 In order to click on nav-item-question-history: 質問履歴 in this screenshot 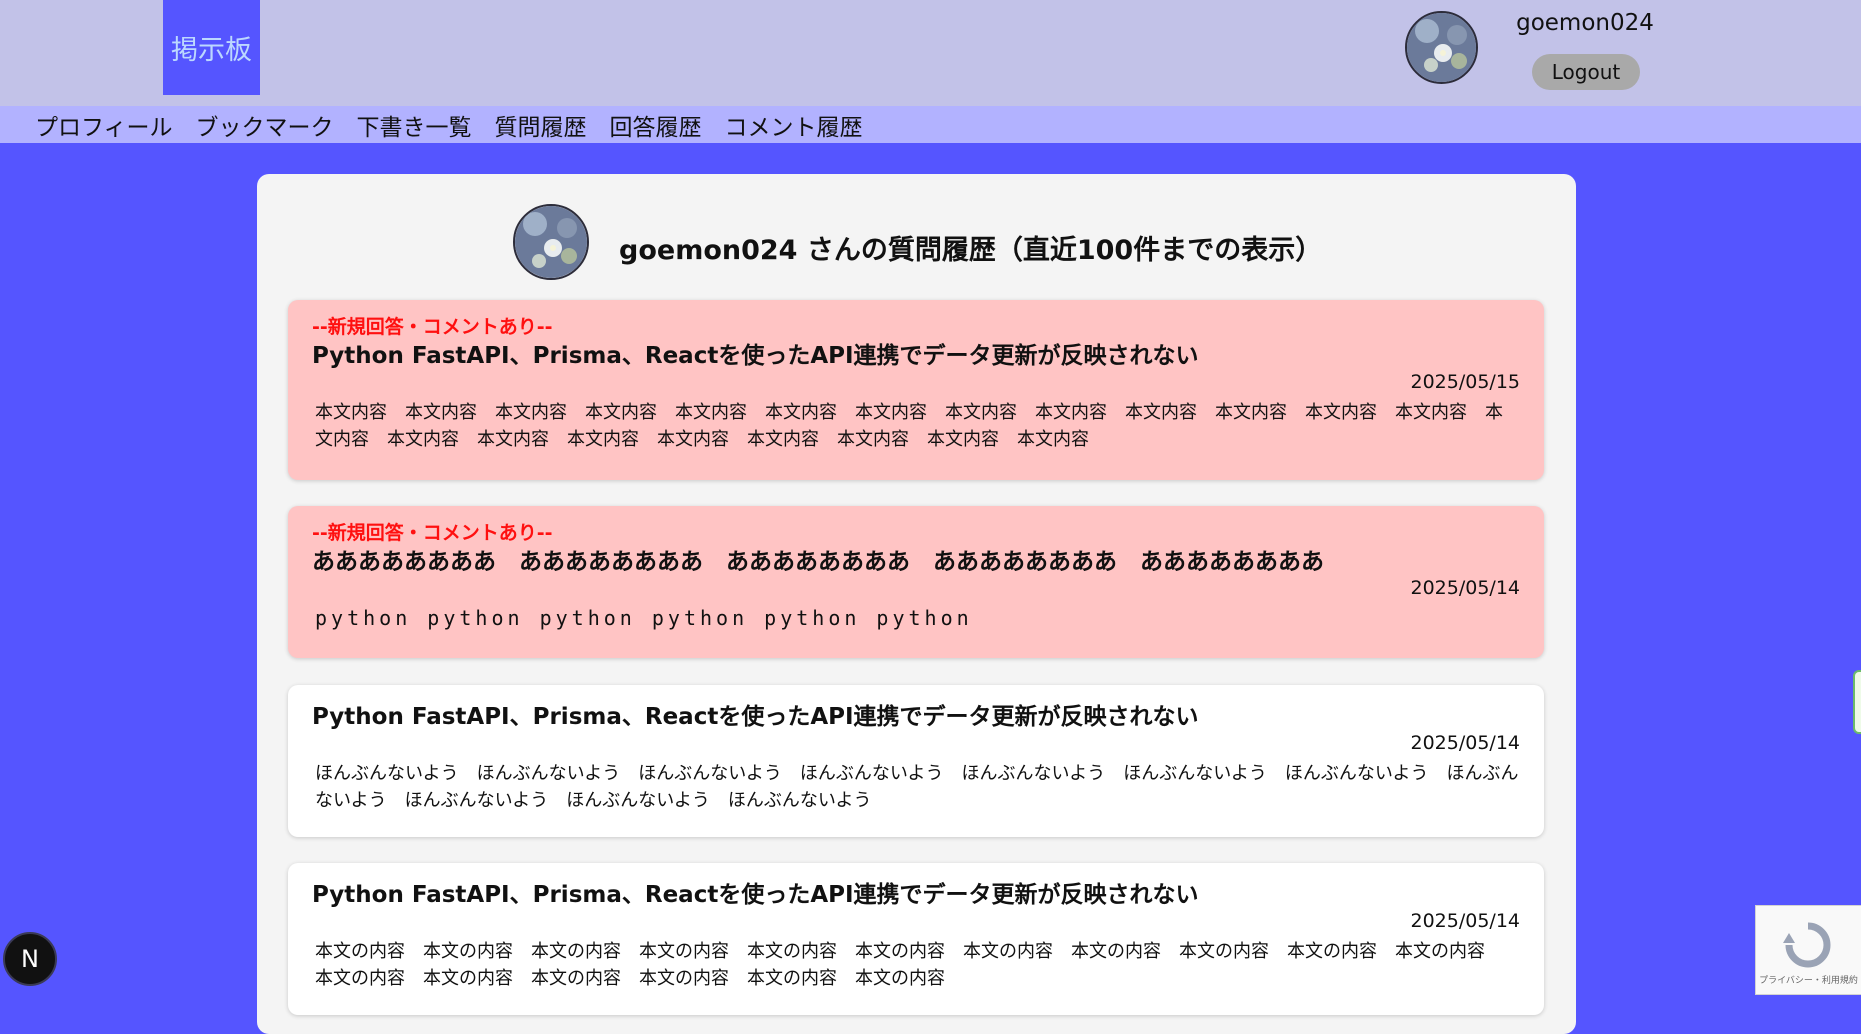, I will do `click(541, 125)`.